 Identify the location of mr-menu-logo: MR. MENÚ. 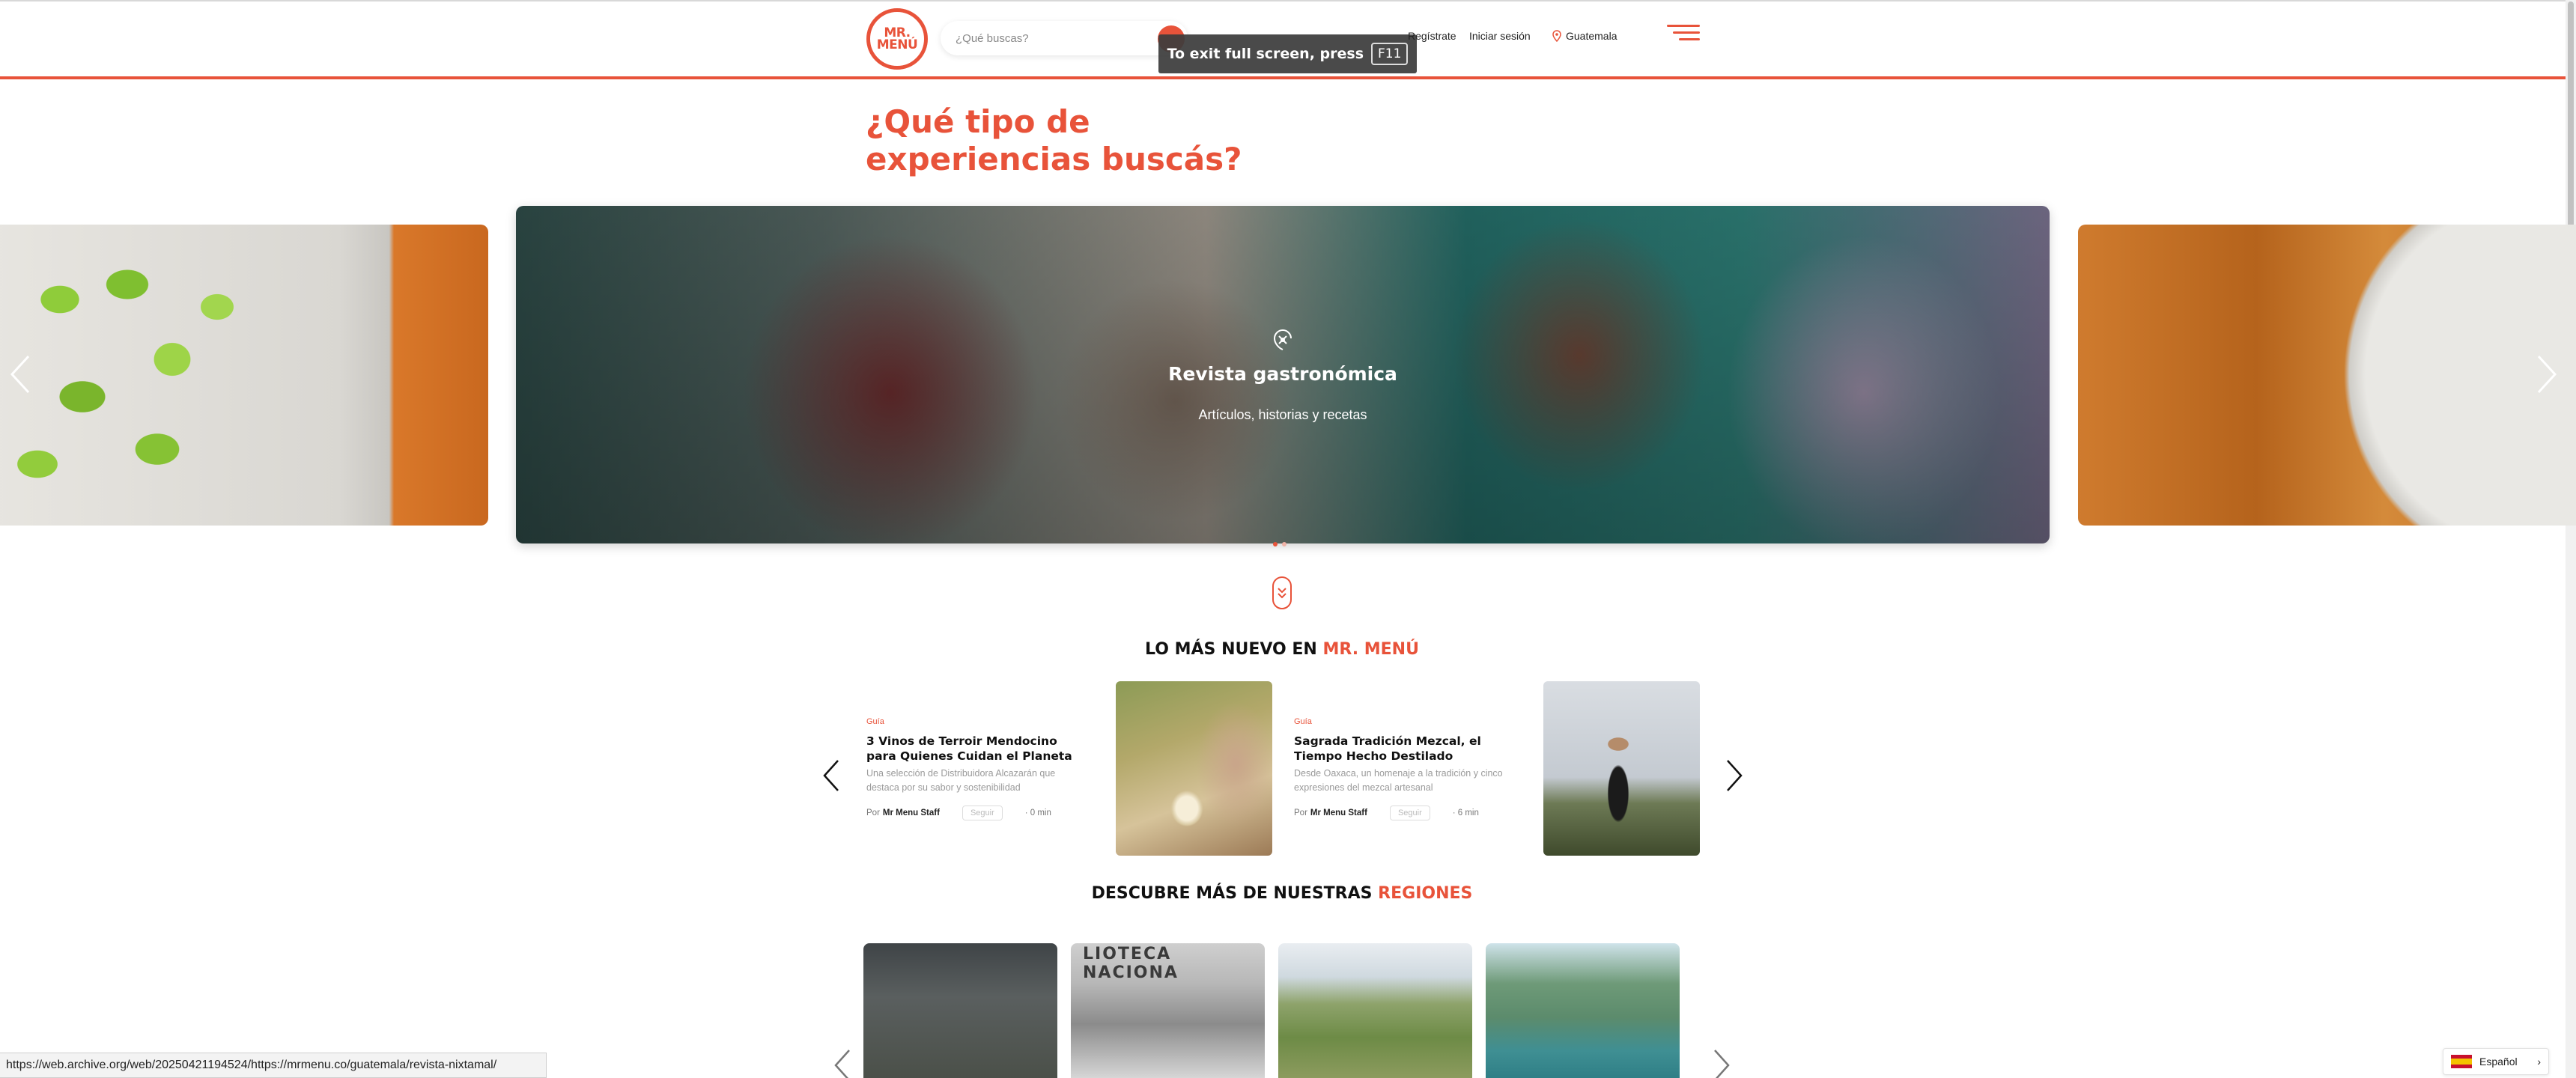
(897, 39).